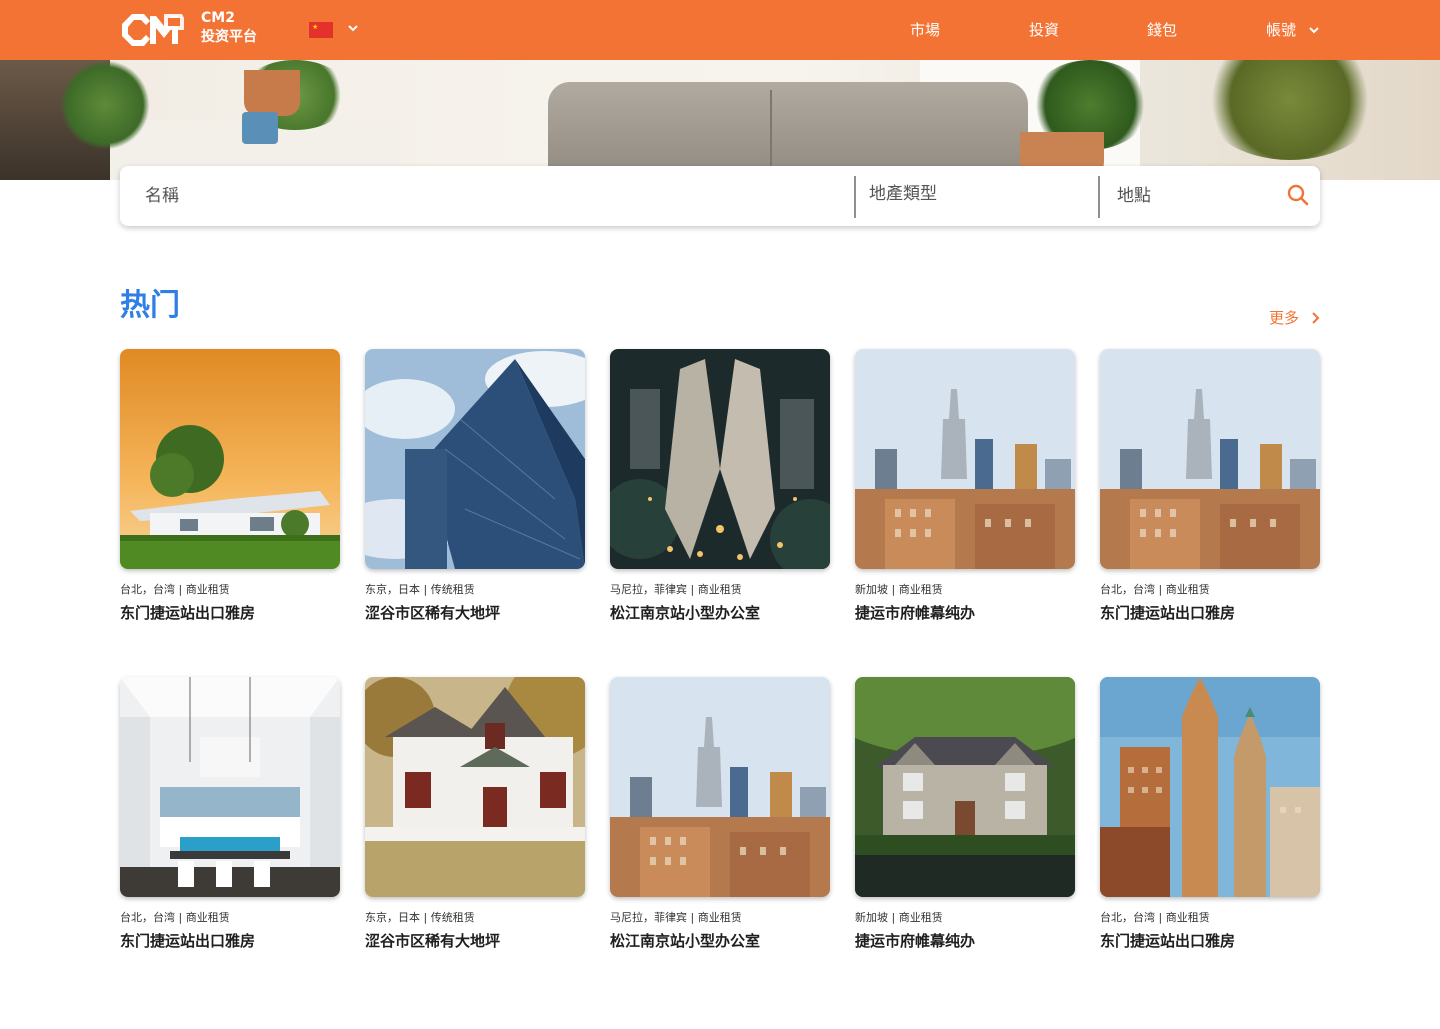 The height and width of the screenshot is (1029, 1440). What do you see at coordinates (260, 128) in the screenshot?
I see `hero-mug` at bounding box center [260, 128].